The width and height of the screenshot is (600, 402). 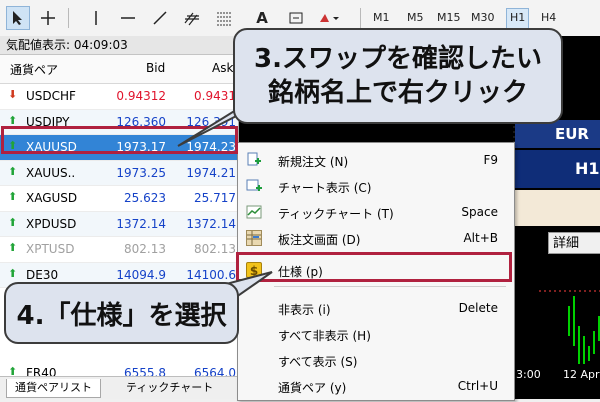 What do you see at coordinates (376, 334) in the screenshot?
I see `menu-item-hide-all: すべて非表示 (H)` at bounding box center [376, 334].